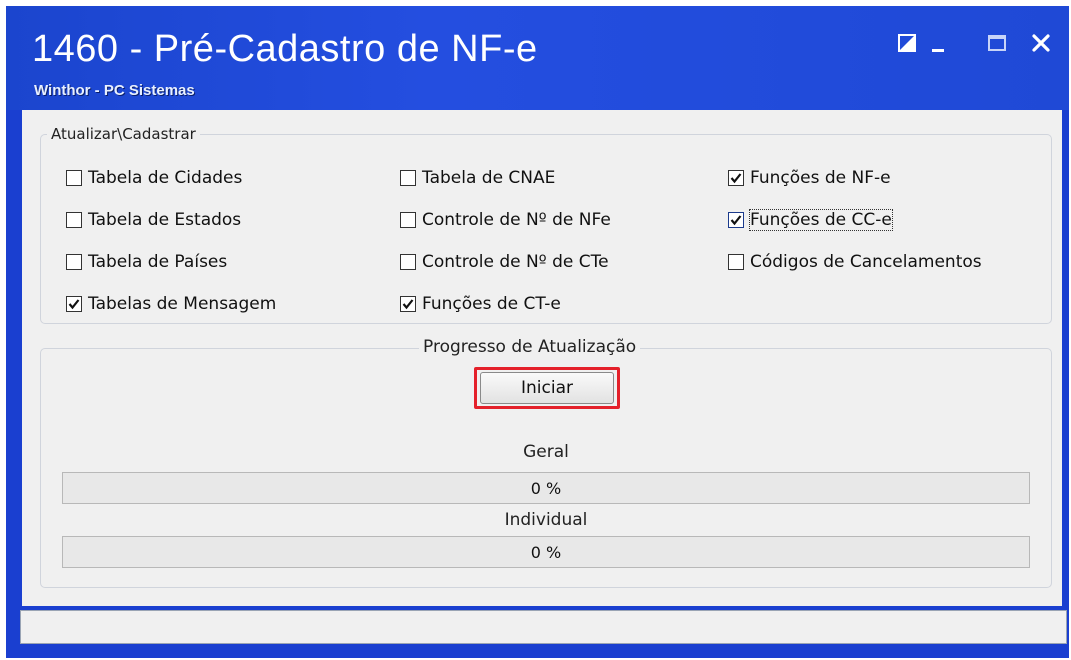 This screenshot has width=1071, height=660. I want to click on general-progress-bar: 0 %, so click(546, 488).